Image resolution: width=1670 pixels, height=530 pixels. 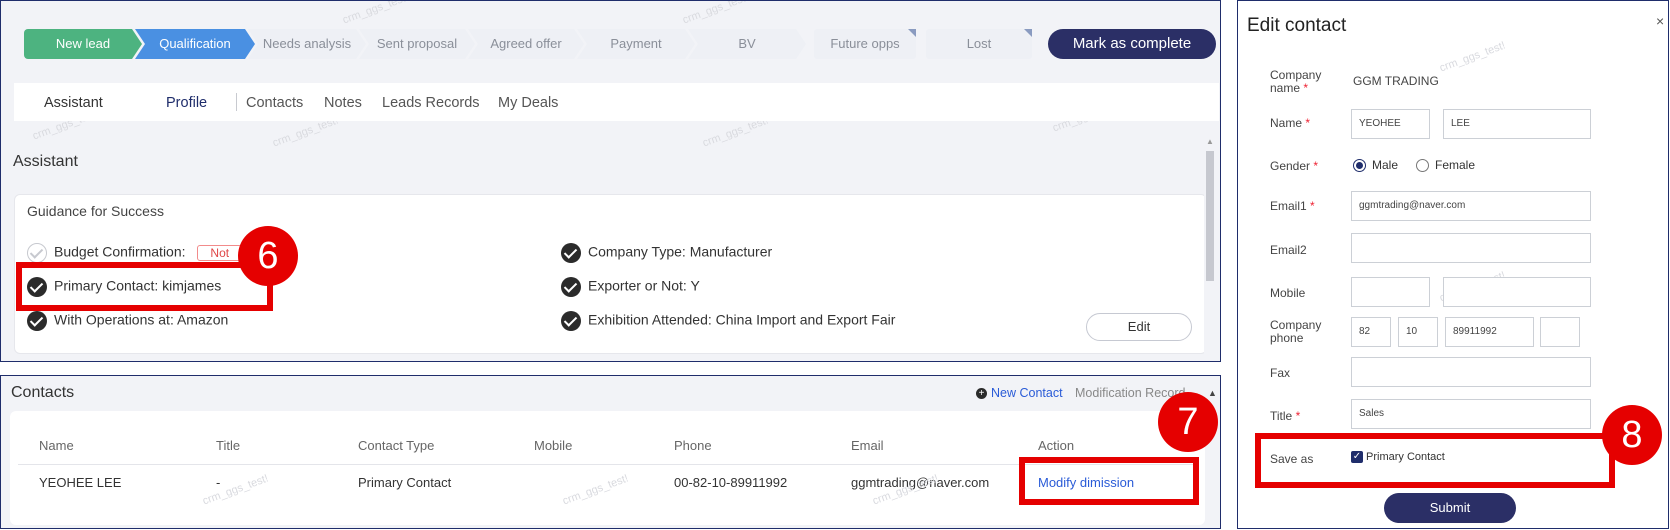 What do you see at coordinates (1471, 372) in the screenshot?
I see `fax-field` at bounding box center [1471, 372].